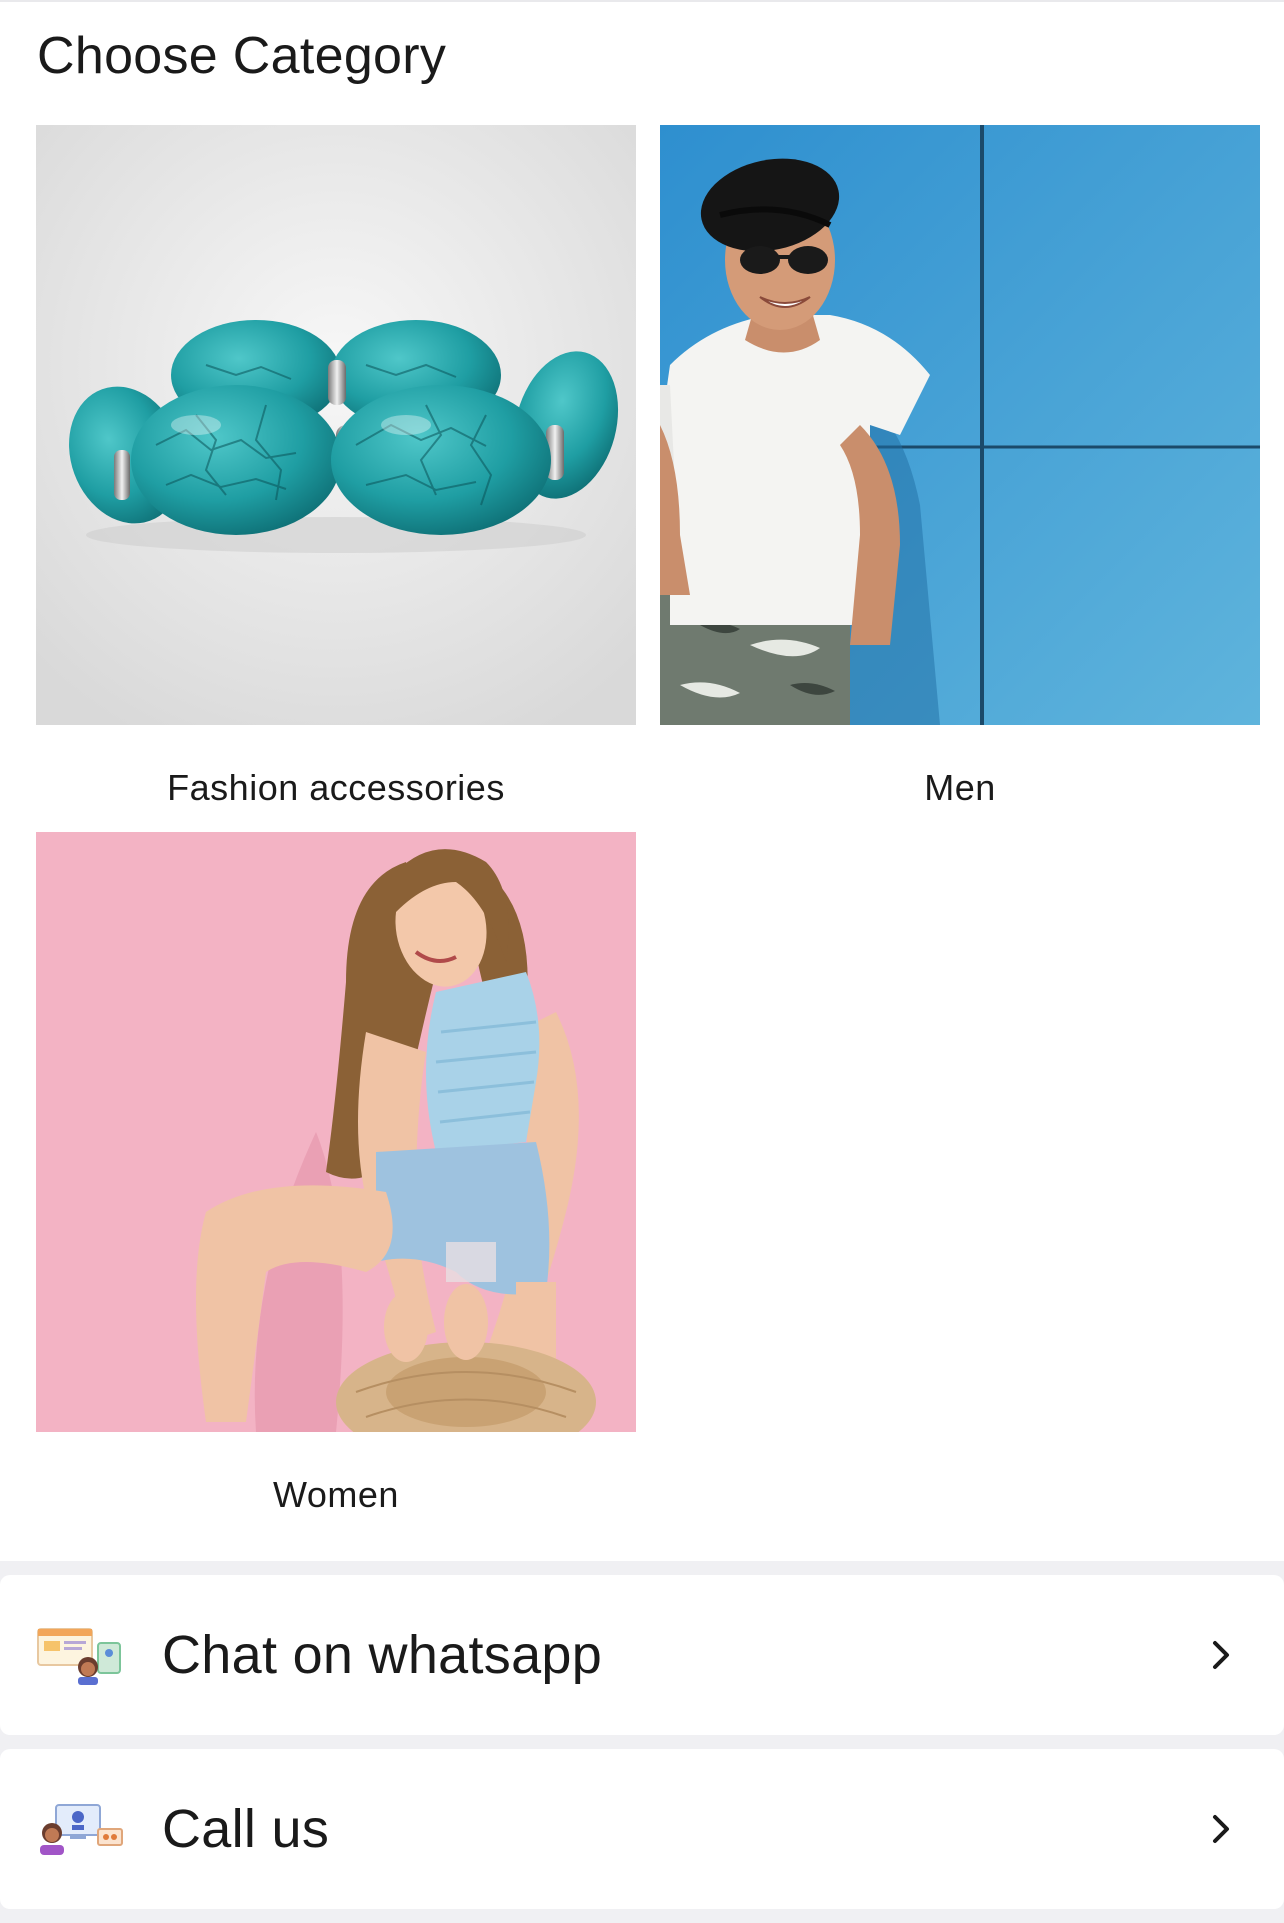 The width and height of the screenshot is (1284, 1923). I want to click on category-image-fashion-accessories, so click(336, 425).